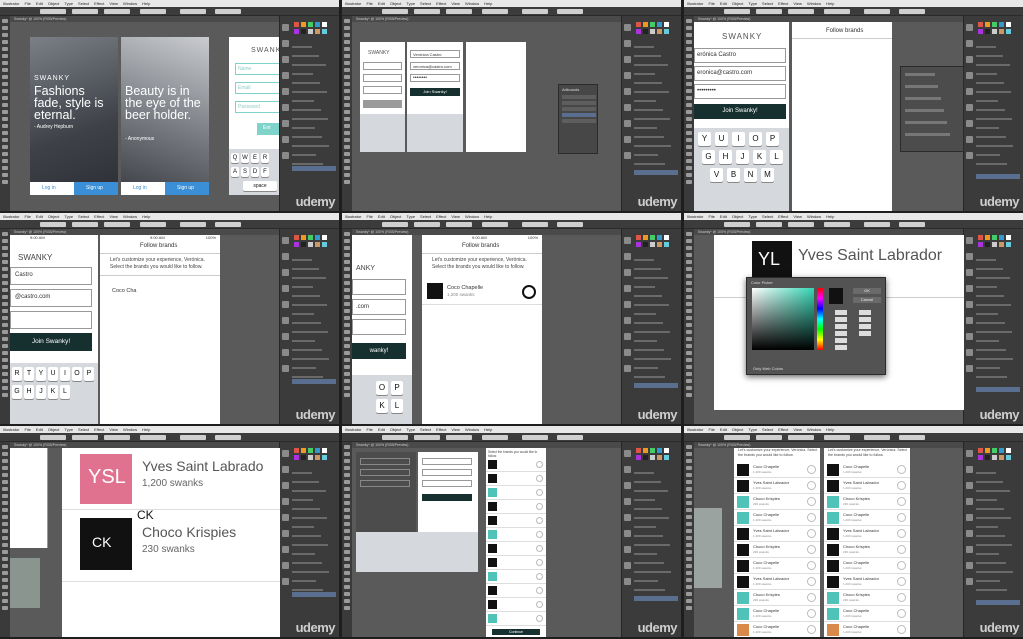 This screenshot has width=1023, height=639. What do you see at coordinates (656, 172) in the screenshot?
I see `selected-layer` at bounding box center [656, 172].